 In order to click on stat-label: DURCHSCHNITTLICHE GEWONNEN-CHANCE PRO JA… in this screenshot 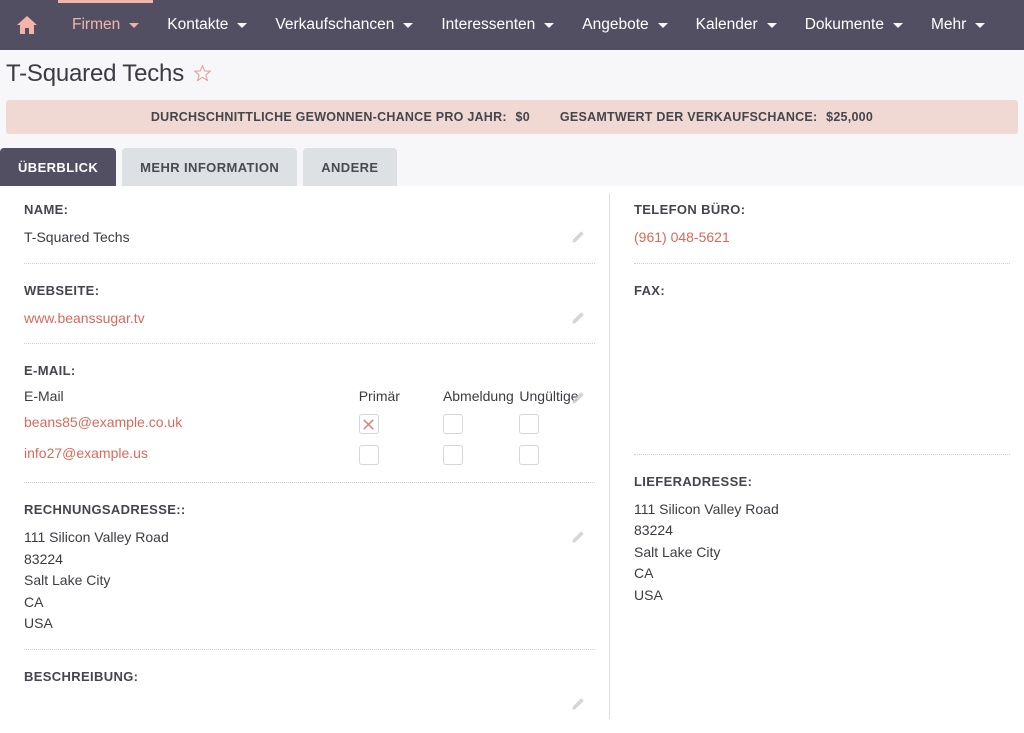, I will do `click(328, 117)`.